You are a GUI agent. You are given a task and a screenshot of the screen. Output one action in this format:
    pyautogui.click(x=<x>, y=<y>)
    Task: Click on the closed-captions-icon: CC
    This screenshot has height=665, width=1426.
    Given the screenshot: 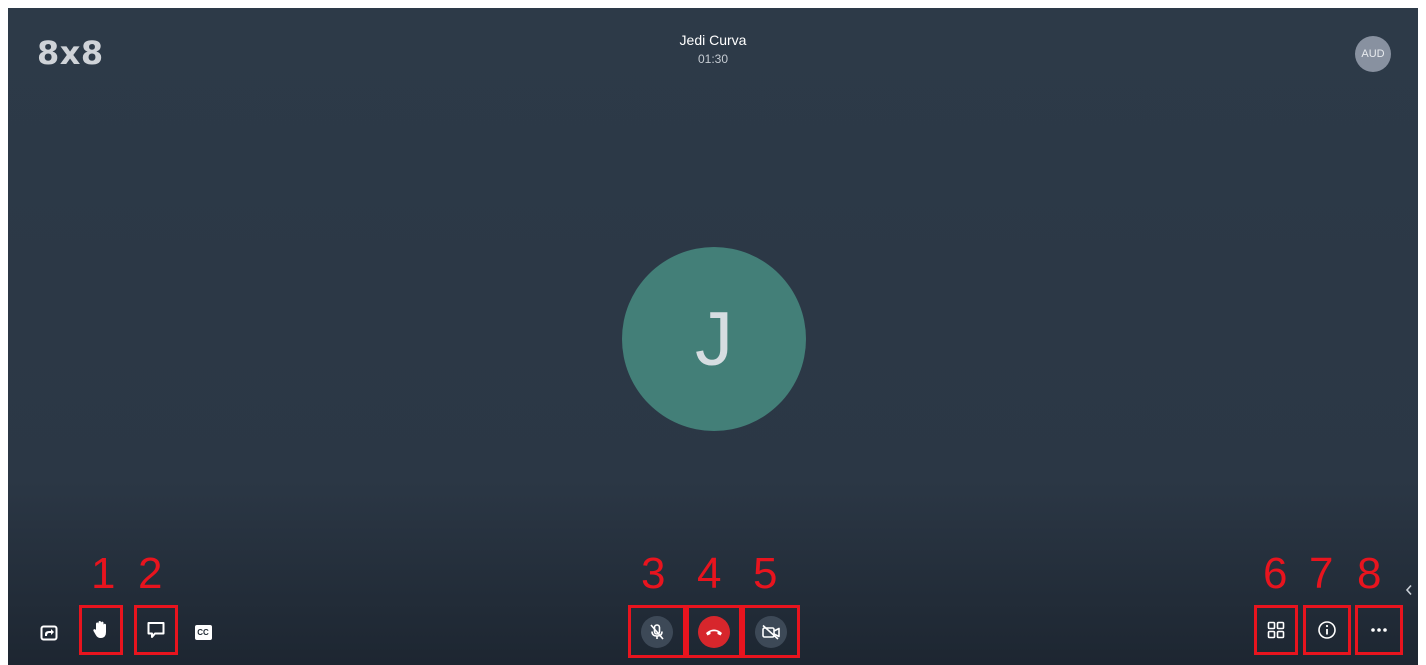 What is the action you would take?
    pyautogui.click(x=203, y=632)
    